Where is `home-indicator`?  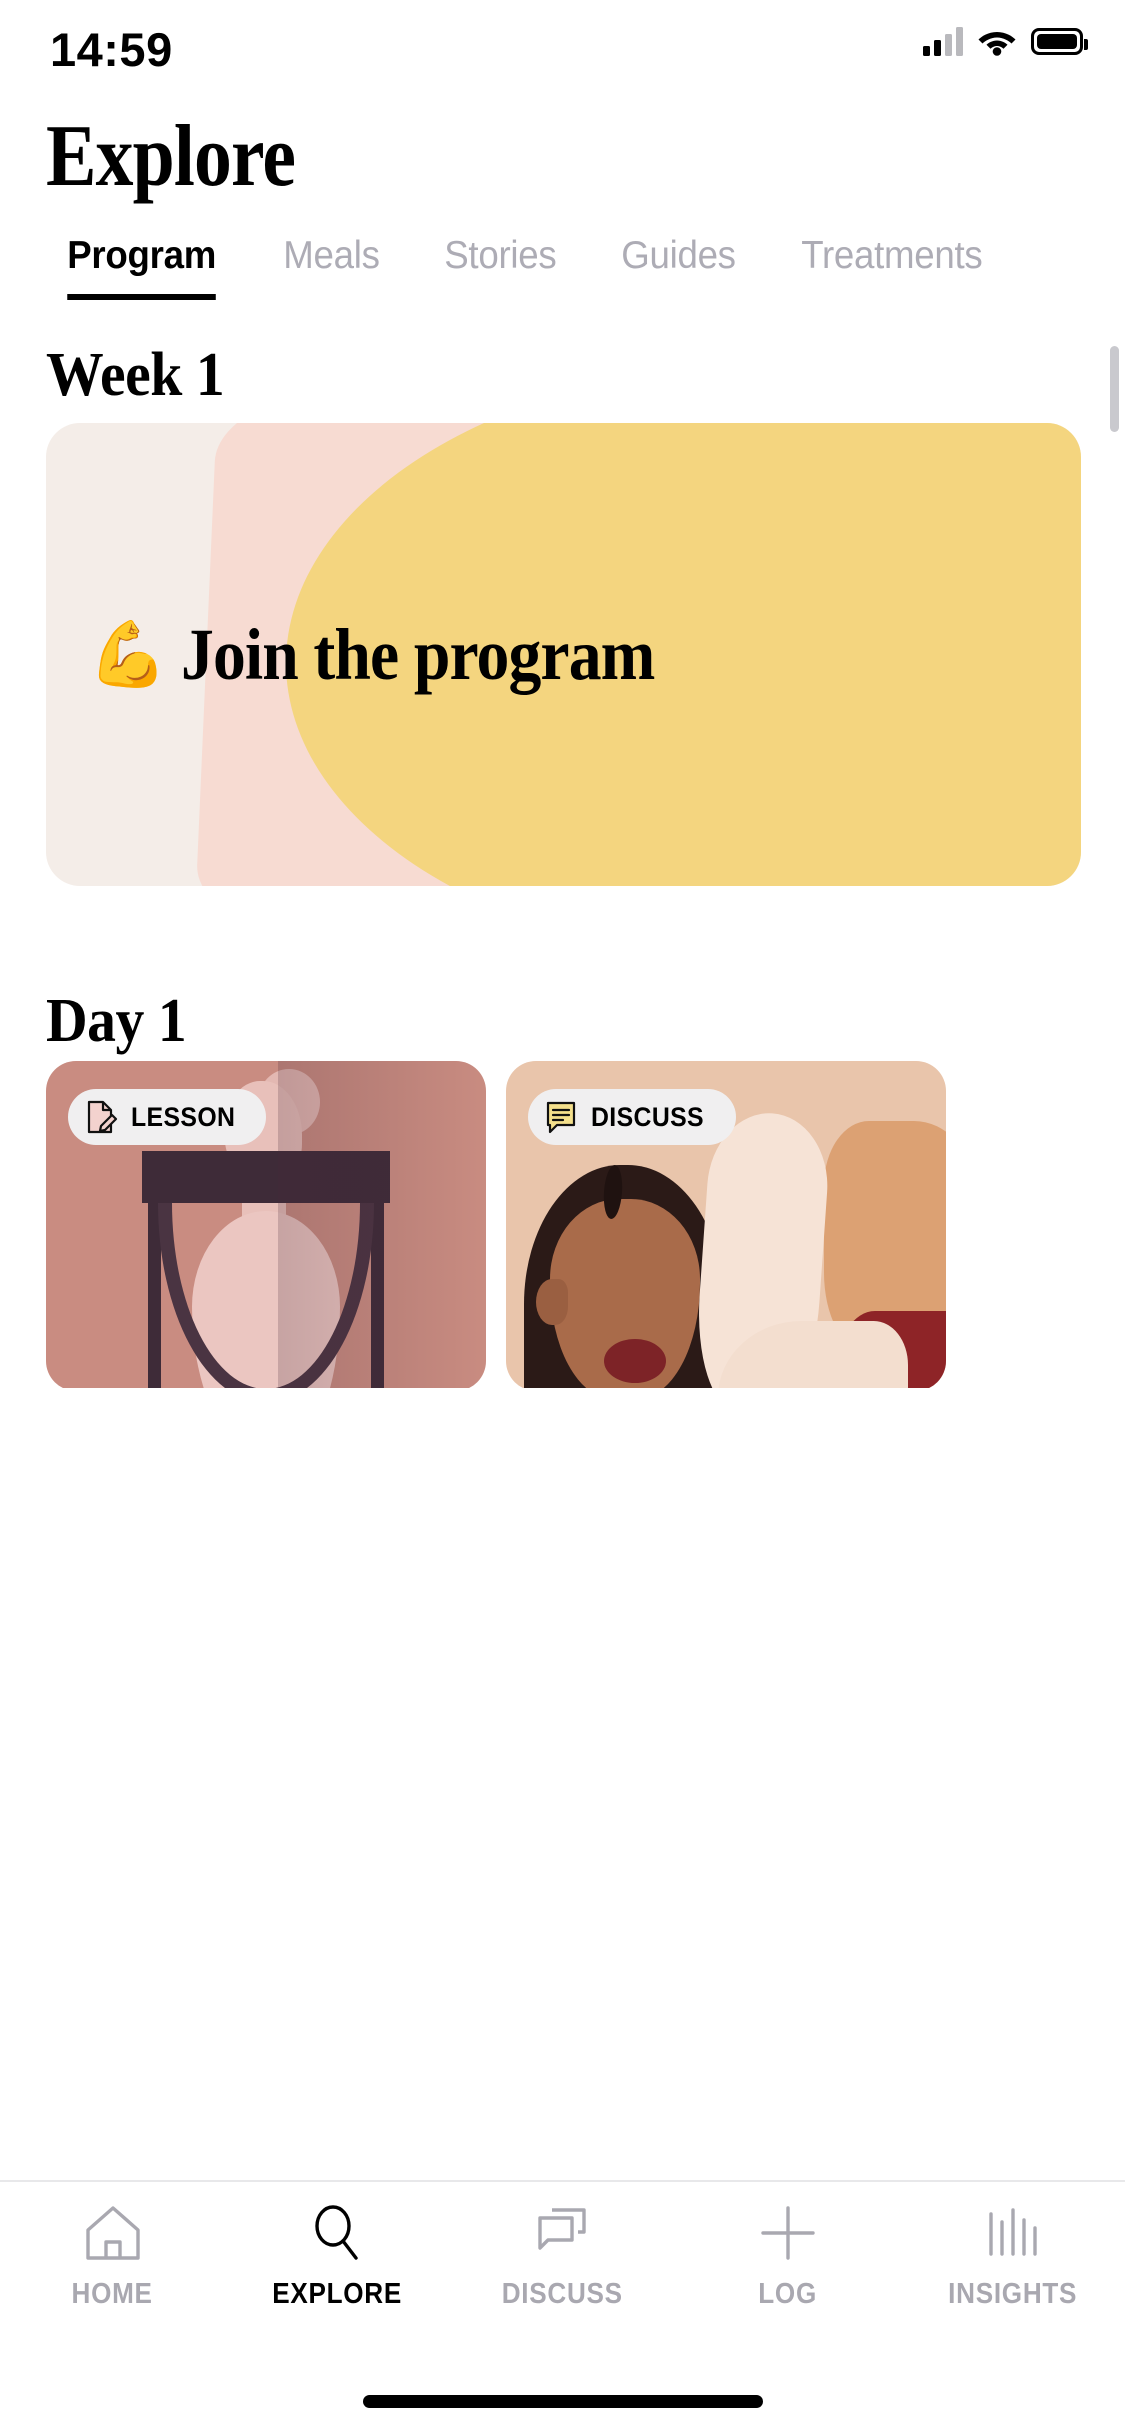
home-indicator is located at coordinates (562, 2401).